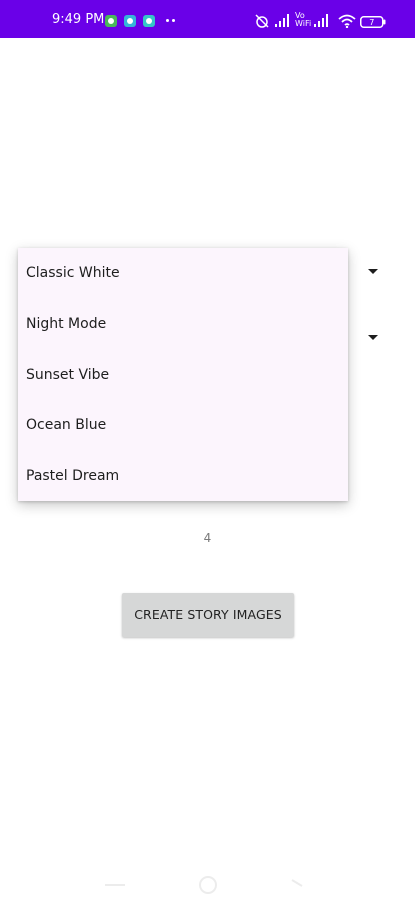 The image size is (415, 900). What do you see at coordinates (183, 324) in the screenshot?
I see `menu-item-night-mode: Night Mode` at bounding box center [183, 324].